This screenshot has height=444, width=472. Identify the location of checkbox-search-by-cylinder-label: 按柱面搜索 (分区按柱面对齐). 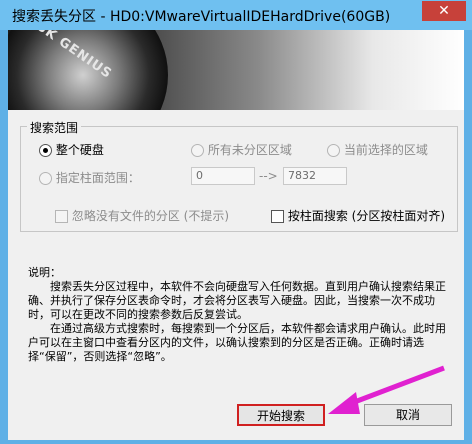
(366, 216).